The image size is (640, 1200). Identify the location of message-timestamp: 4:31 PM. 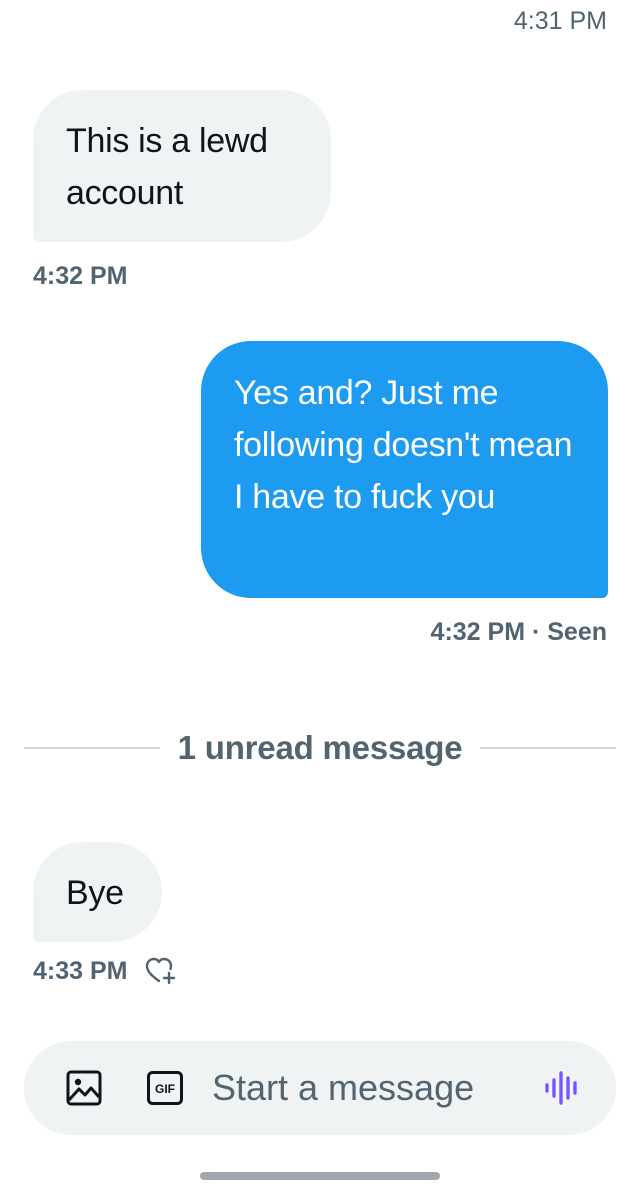
(560, 21).